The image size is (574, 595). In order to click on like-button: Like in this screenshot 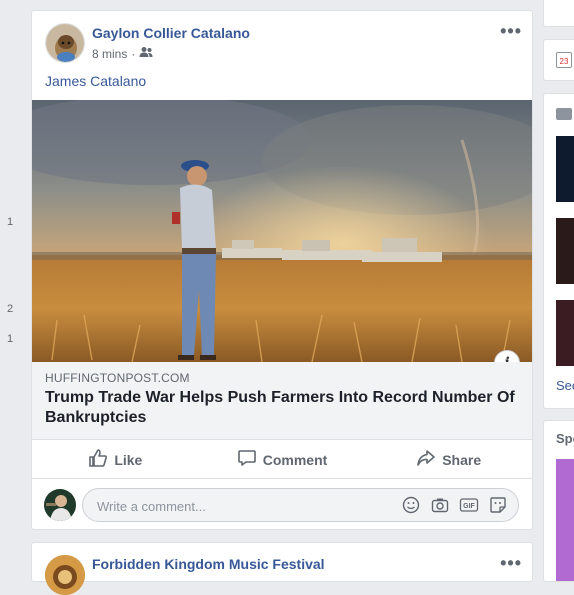, I will do `click(115, 459)`.